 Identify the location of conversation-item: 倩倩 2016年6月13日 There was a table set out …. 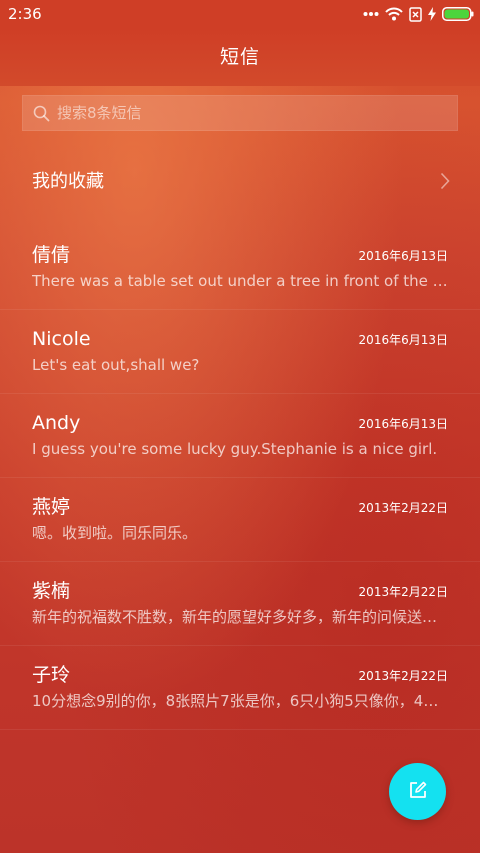
(240, 268).